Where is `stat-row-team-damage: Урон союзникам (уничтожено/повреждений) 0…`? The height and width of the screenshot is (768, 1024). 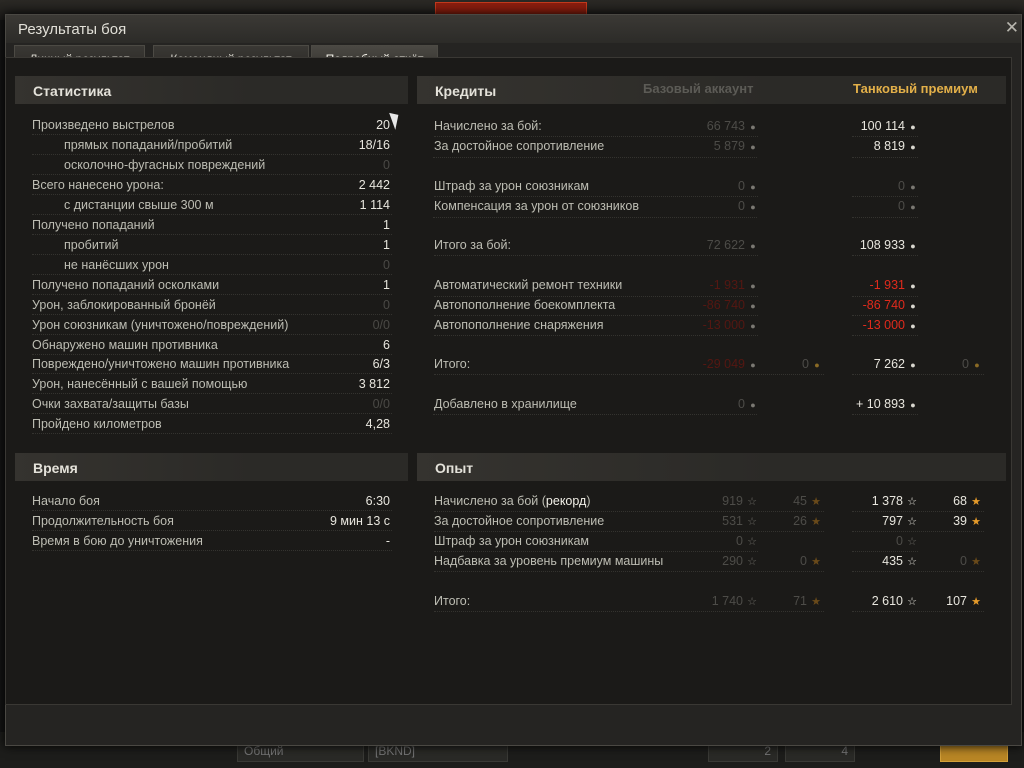 stat-row-team-damage: Урон союзникам (уничтожено/повреждений) 0… is located at coordinates (212, 325).